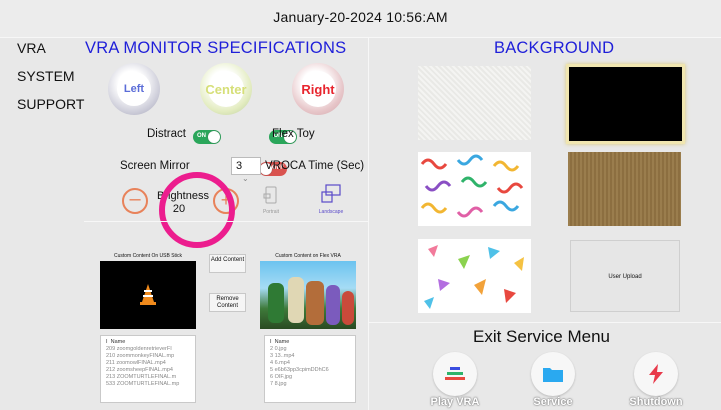  I want to click on shutdown-icon, so click(656, 374).